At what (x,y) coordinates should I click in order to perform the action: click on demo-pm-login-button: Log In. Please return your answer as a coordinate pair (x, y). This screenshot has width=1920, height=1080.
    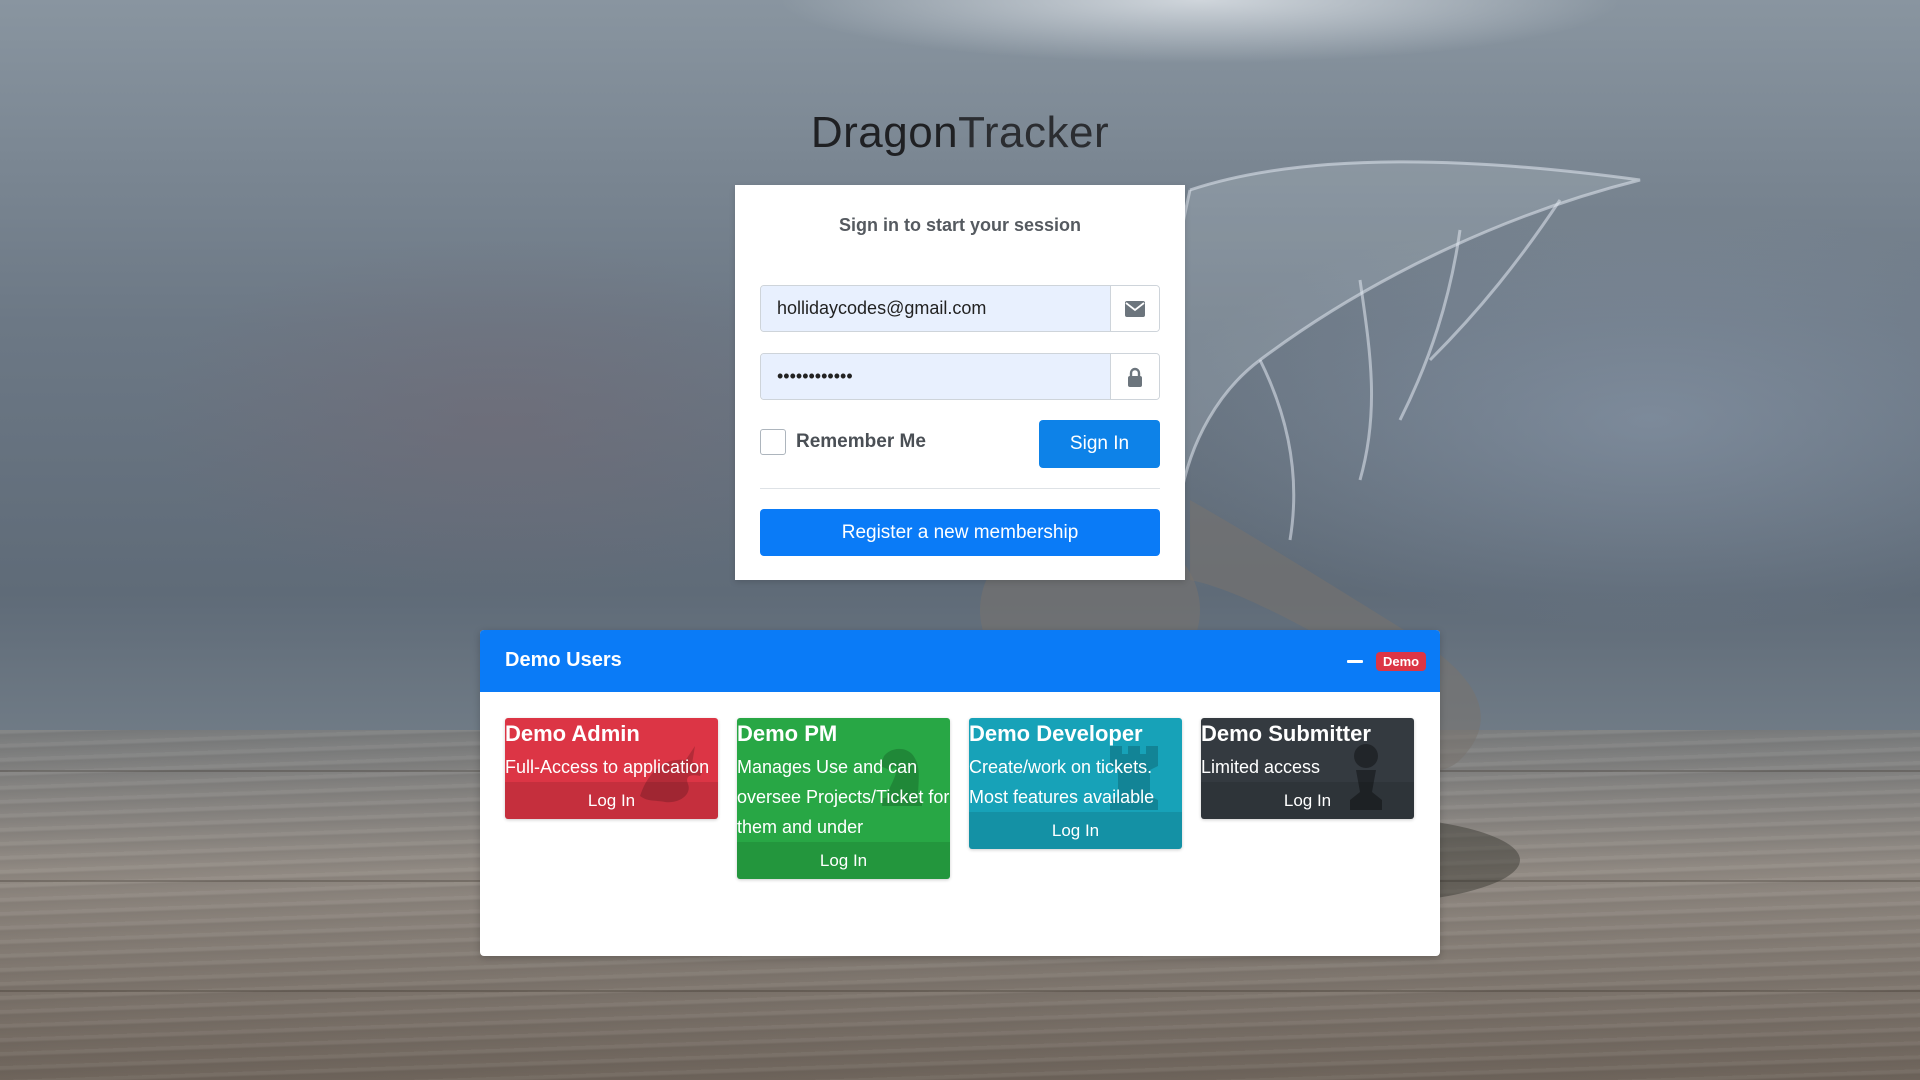
    Looking at the image, I should click on (843, 860).